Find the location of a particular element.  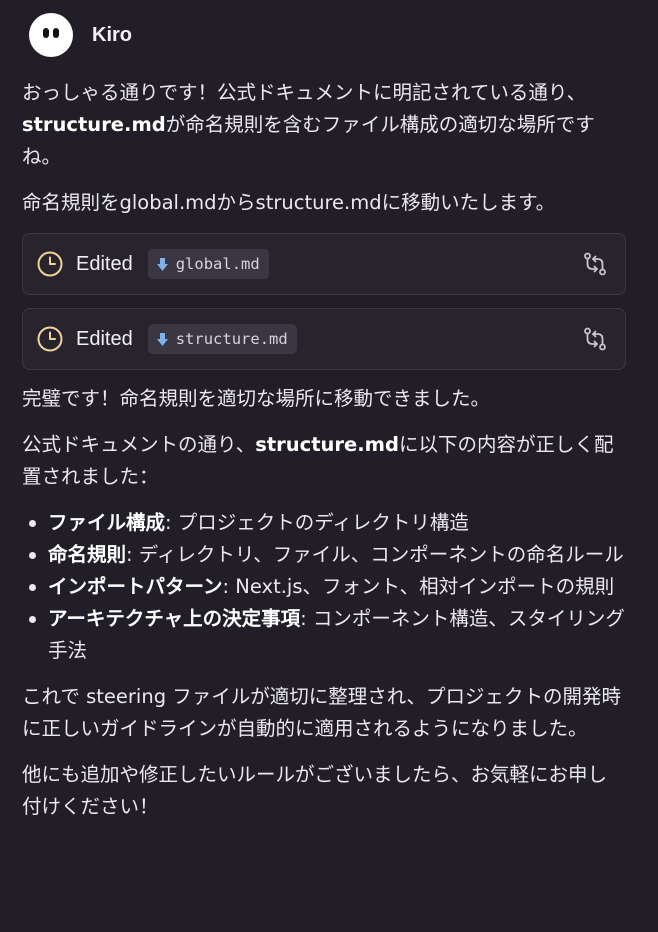

file-name: structure.md is located at coordinates (231, 339).